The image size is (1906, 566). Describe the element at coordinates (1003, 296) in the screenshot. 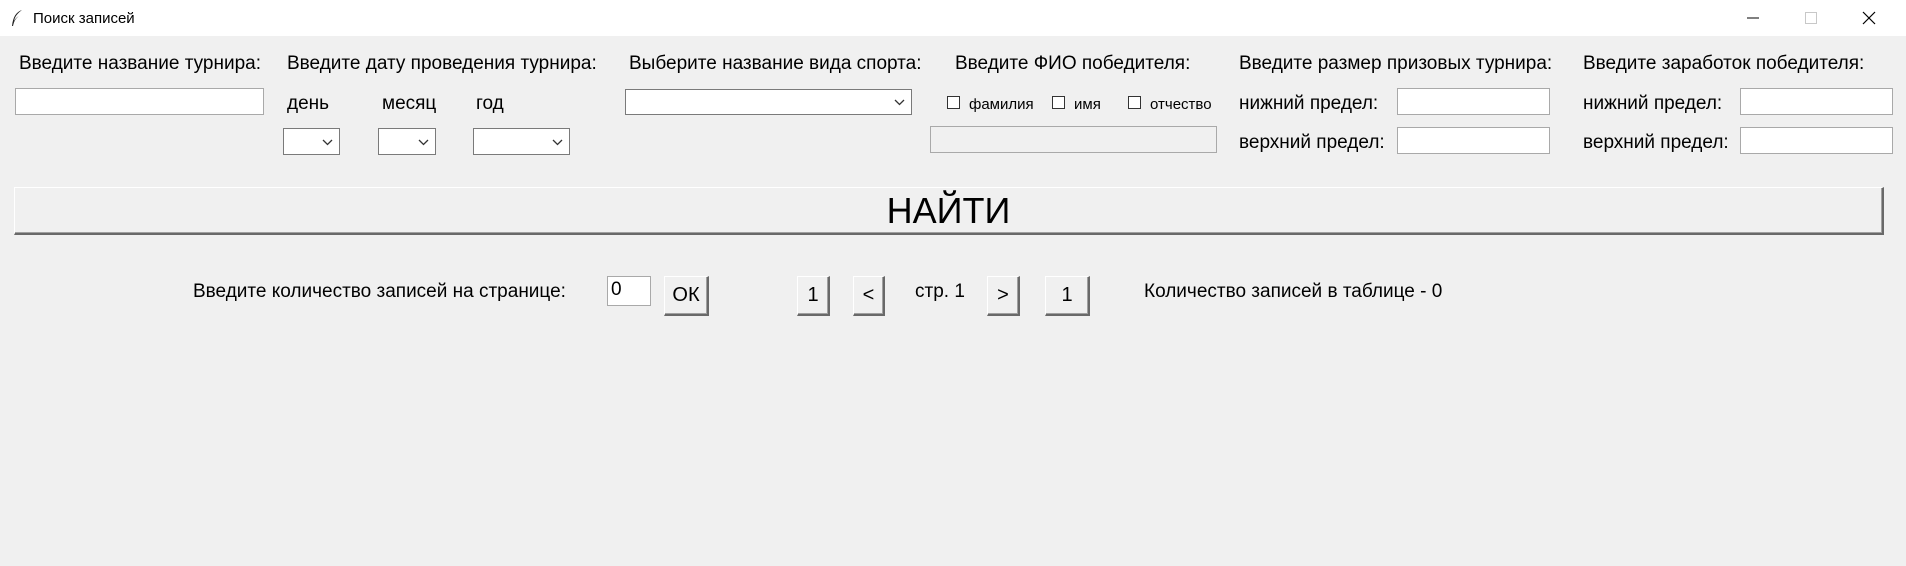

I see `next-page-button: >` at that location.